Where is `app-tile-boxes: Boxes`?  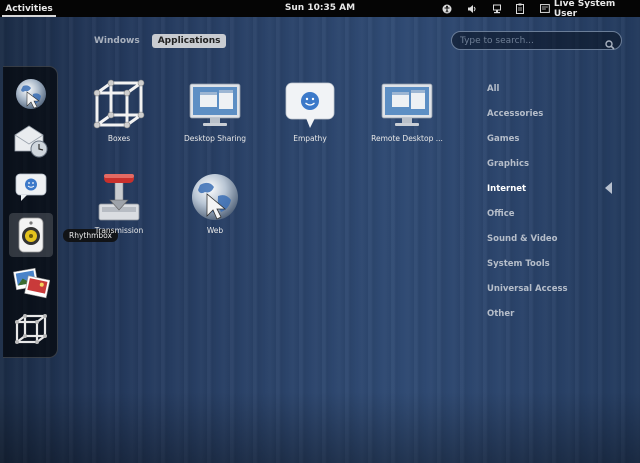
app-tile-boxes: Boxes is located at coordinates (119, 109).